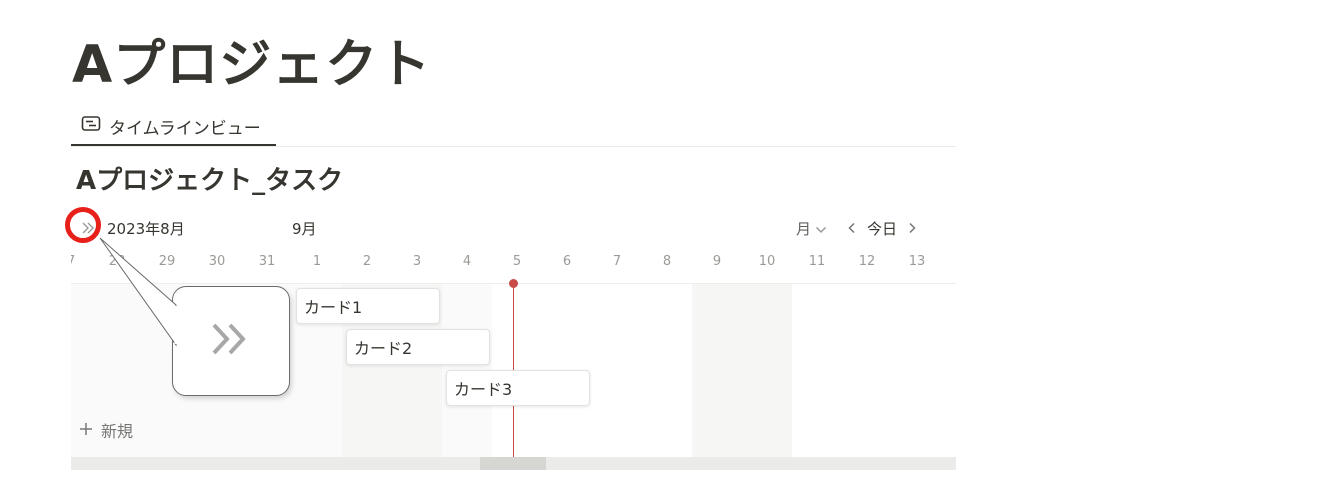 Image resolution: width=1344 pixels, height=501 pixels. I want to click on highlight-circle, so click(83, 225).